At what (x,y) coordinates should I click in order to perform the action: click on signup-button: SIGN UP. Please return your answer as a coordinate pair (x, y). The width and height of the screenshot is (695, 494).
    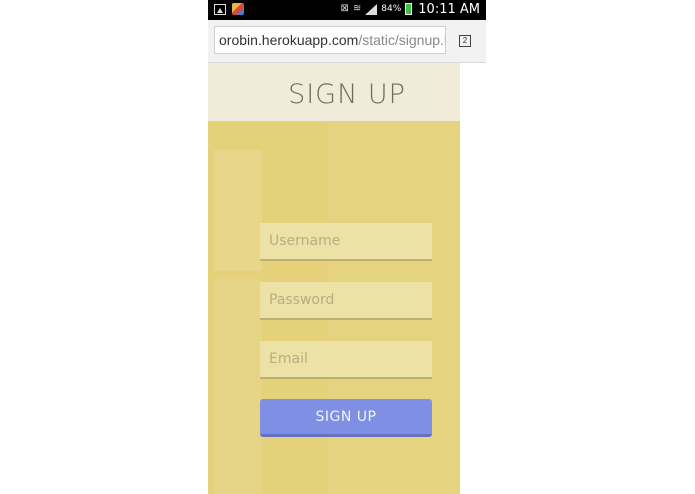
    Looking at the image, I should click on (346, 418).